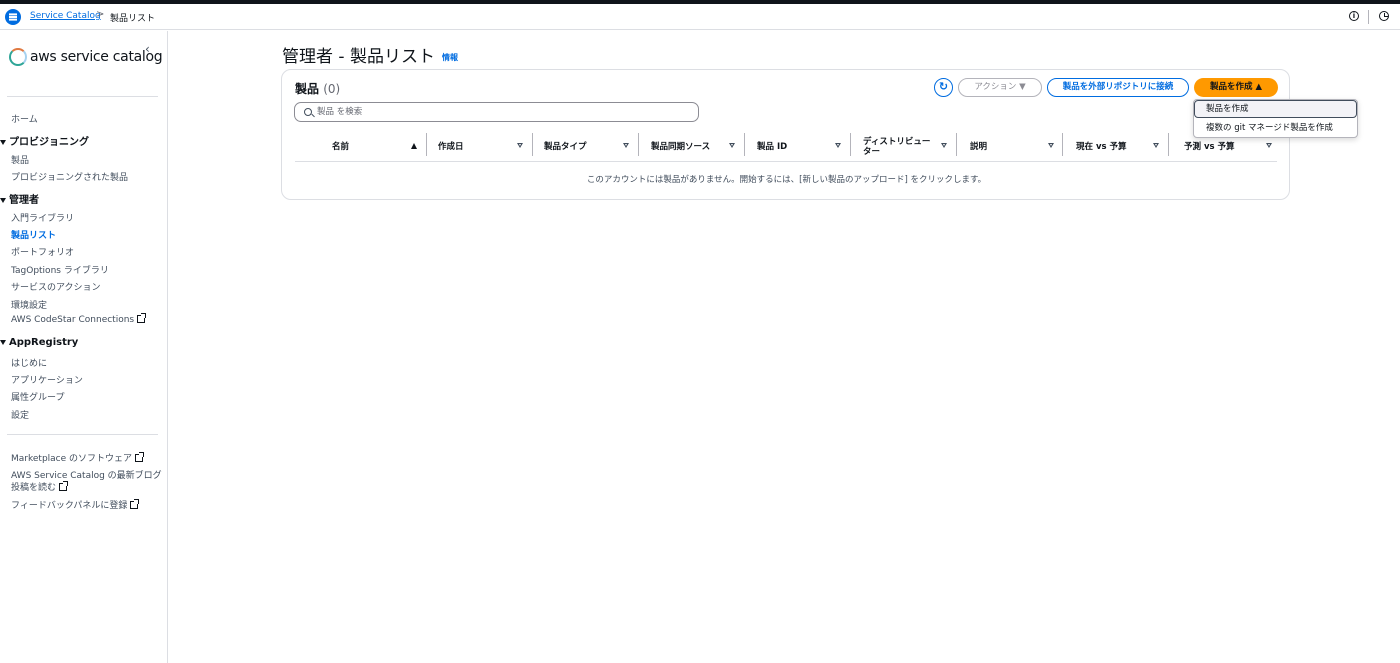 Image resolution: width=1400 pixels, height=663 pixels. Describe the element at coordinates (44, 342) in the screenshot. I see `sidebar-section-label: AppRegistry` at that location.